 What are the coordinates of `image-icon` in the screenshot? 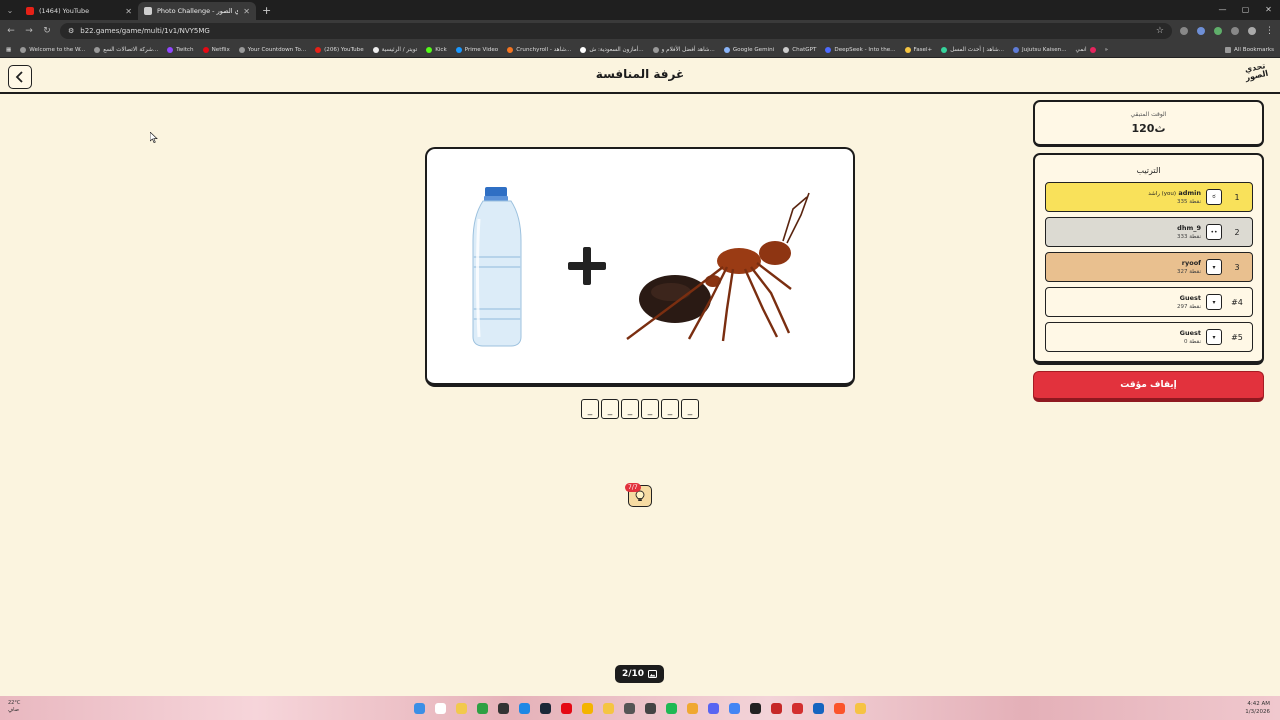 It's located at (653, 674).